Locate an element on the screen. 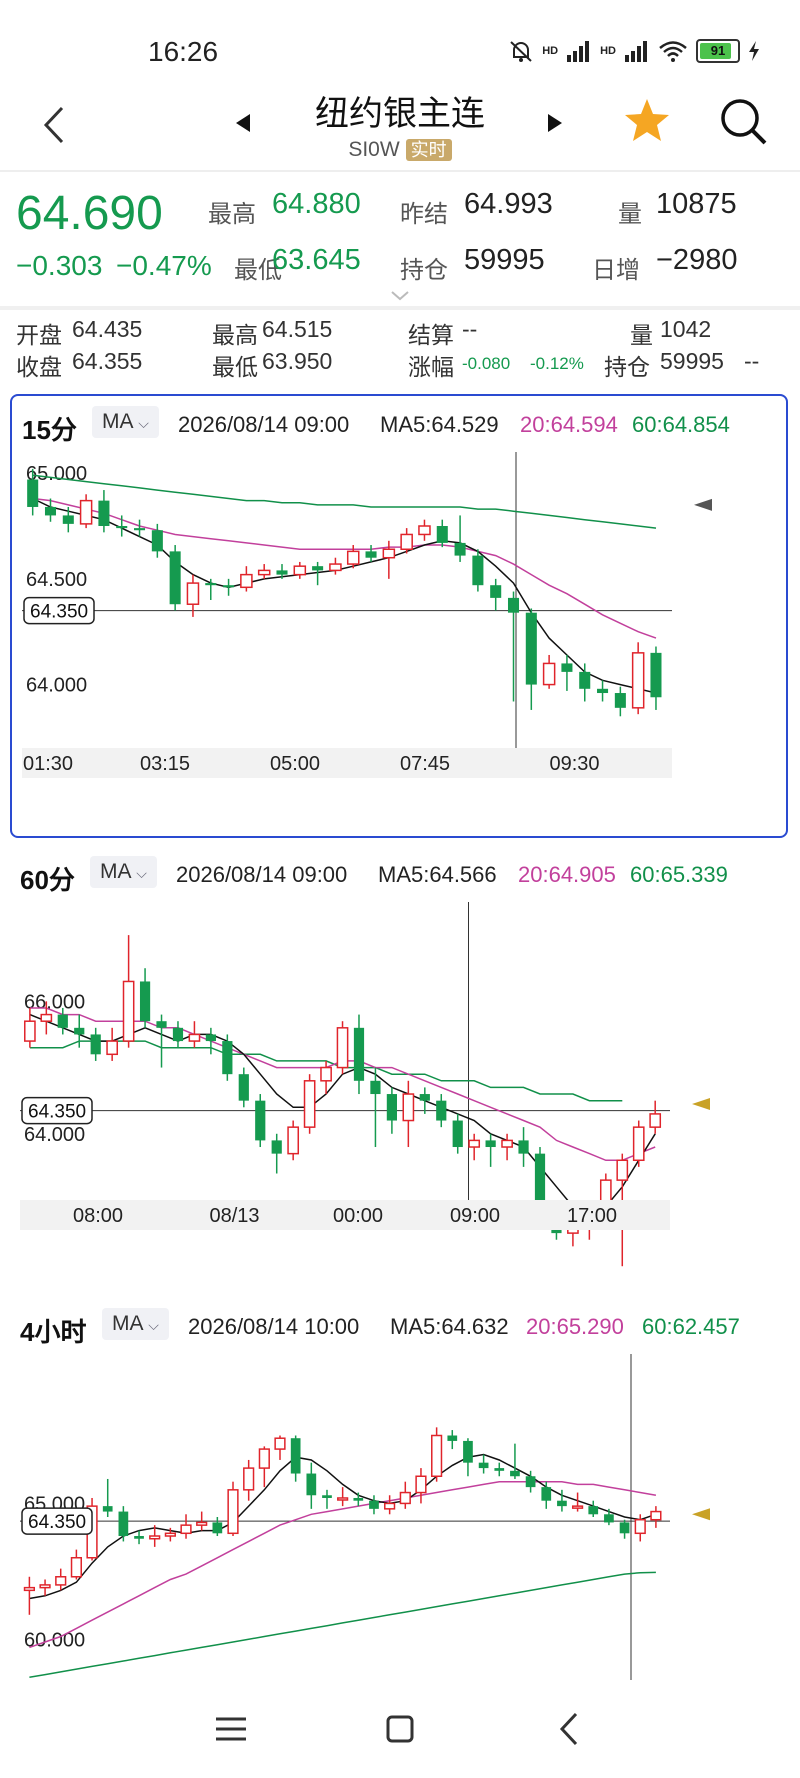 The image size is (800, 1778). price-arrow-icon is located at coordinates (703, 504).